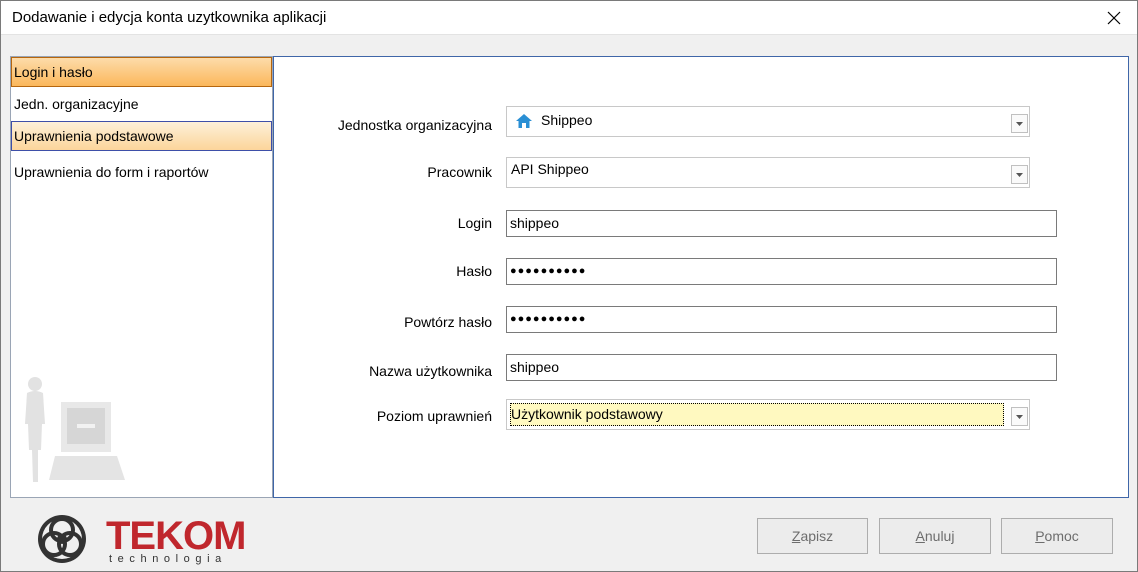 This screenshot has width=1138, height=572. I want to click on sidebar-item-form-permissions: Uprawnienia do form i raportów, so click(141, 172).